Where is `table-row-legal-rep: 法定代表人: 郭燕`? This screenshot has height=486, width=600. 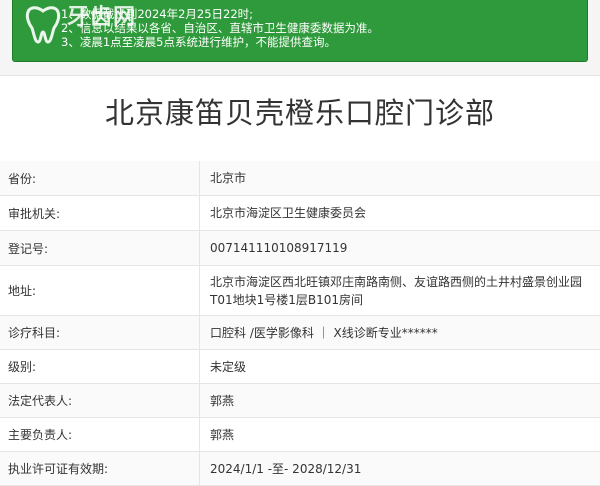 table-row-legal-rep: 法定代表人: 郭燕 is located at coordinates (300, 401).